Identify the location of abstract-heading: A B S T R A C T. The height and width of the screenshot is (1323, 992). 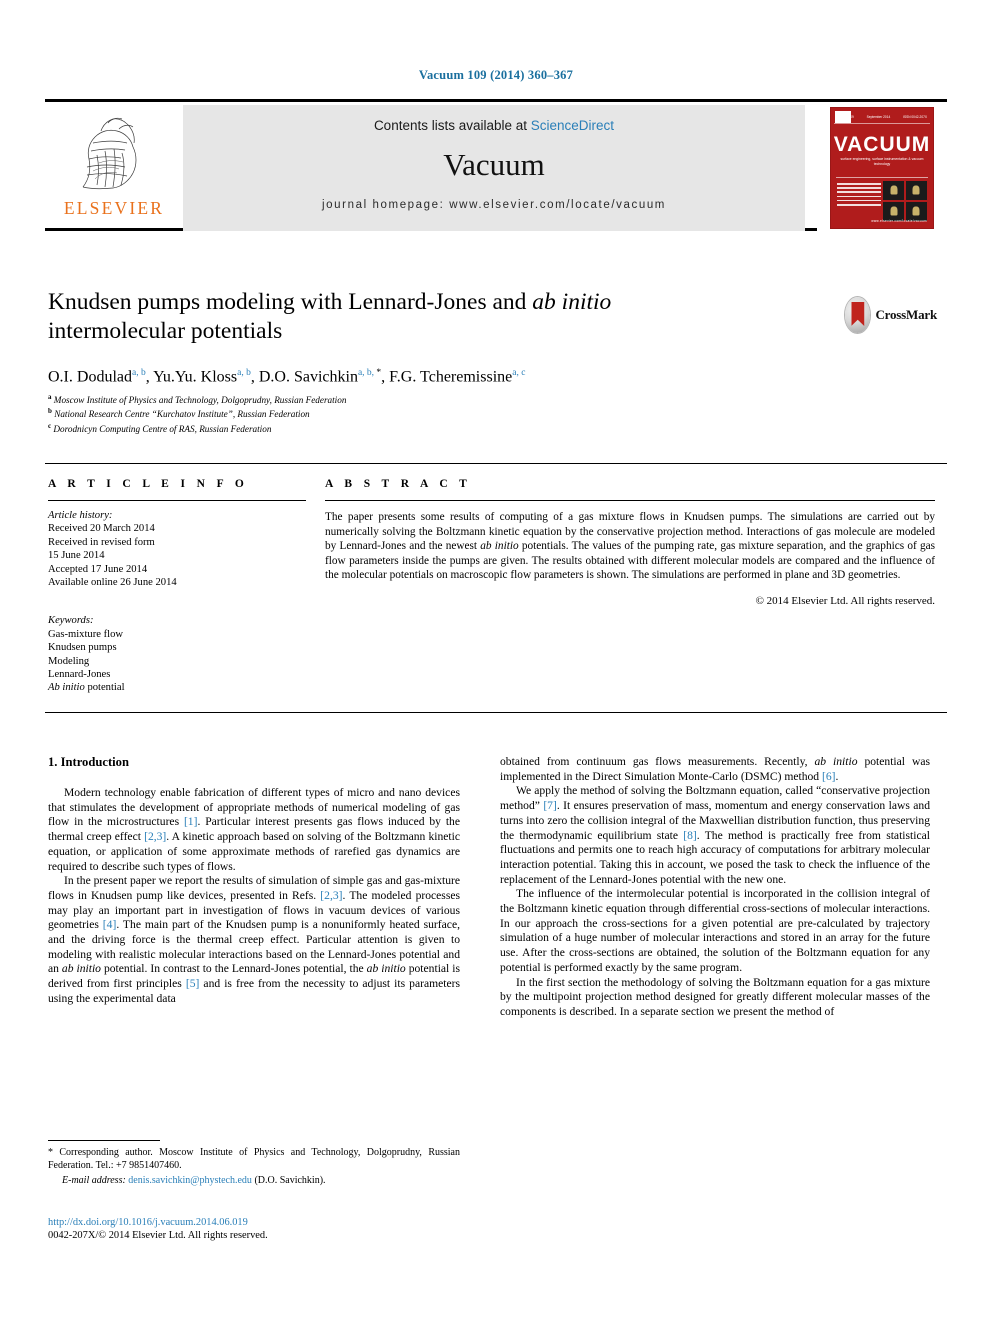
(398, 484).